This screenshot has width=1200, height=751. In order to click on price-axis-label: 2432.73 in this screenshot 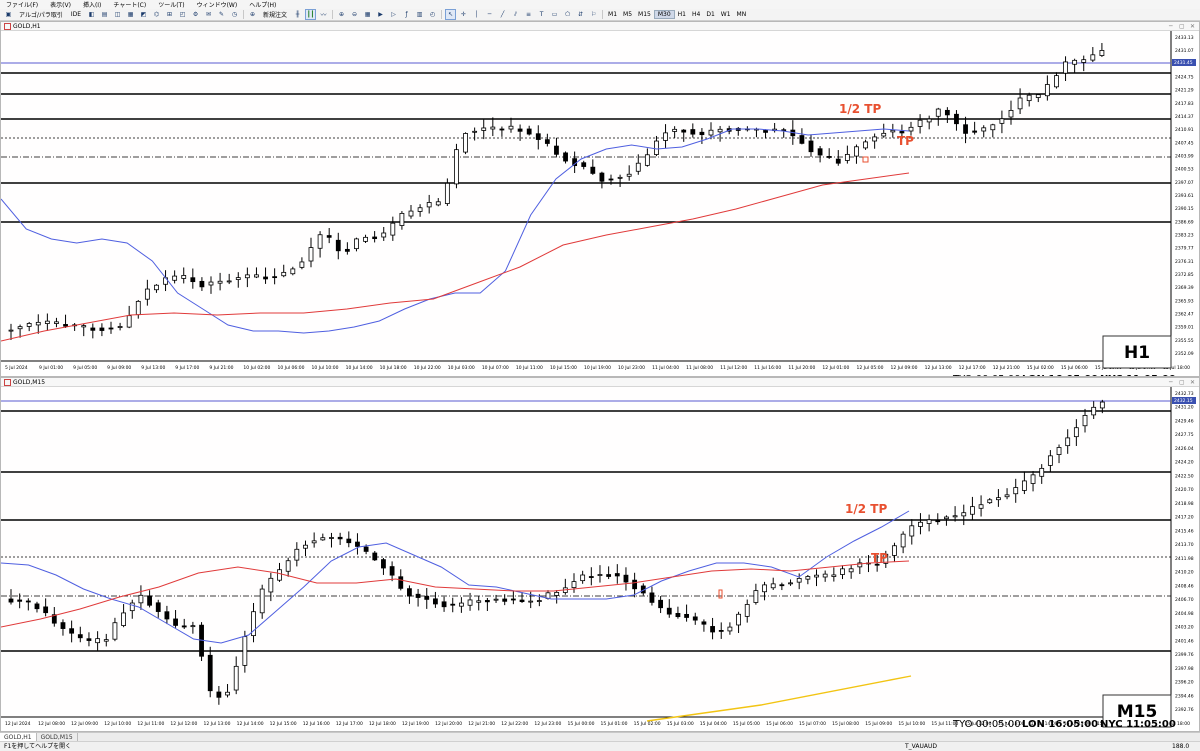, I will do `click(1184, 394)`.